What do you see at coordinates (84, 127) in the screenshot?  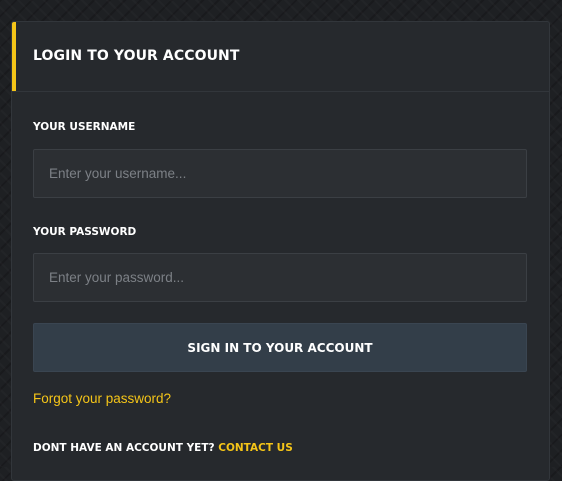 I see `username-label: YOUR USERNAME` at bounding box center [84, 127].